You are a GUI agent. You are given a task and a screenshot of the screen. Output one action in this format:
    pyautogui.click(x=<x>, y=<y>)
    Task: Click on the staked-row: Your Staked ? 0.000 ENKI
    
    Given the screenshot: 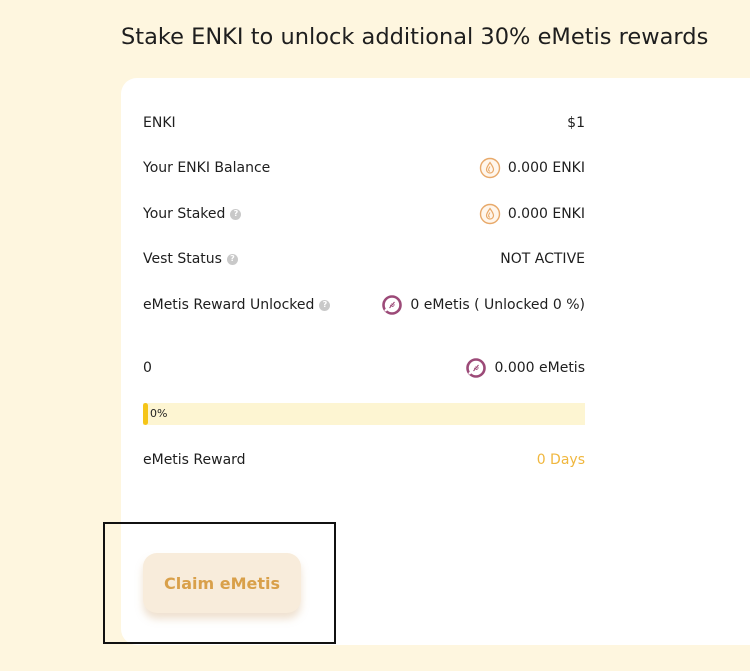 What is the action you would take?
    pyautogui.click(x=364, y=214)
    